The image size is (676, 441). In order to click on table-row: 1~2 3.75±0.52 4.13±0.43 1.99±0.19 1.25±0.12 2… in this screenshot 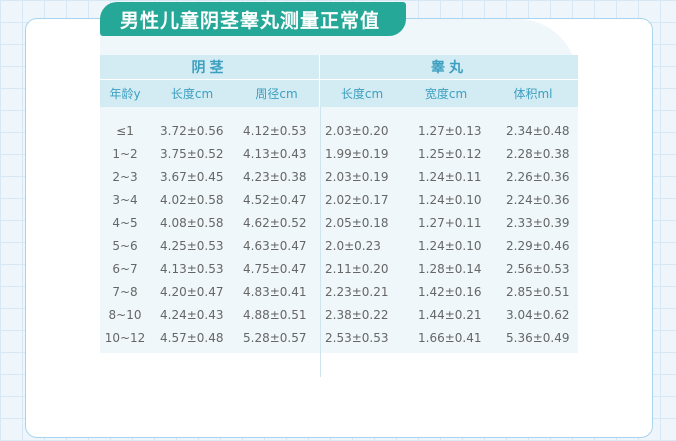, I will do `click(339, 153)`.